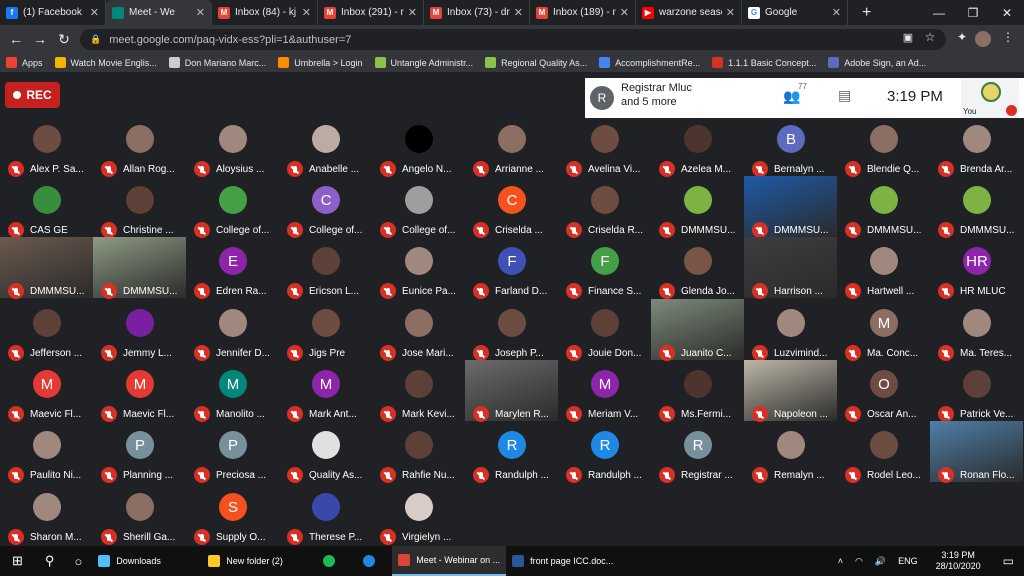 The height and width of the screenshot is (576, 1024). Describe the element at coordinates (983, 39) in the screenshot. I see `profile-avatar` at that location.